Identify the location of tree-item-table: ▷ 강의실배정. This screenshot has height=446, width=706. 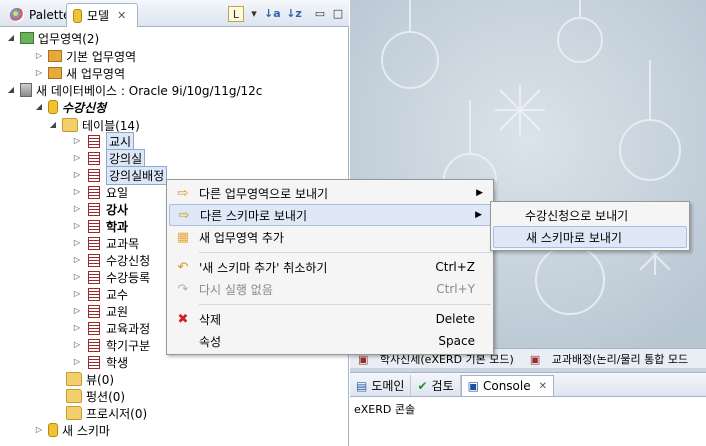
(120, 175).